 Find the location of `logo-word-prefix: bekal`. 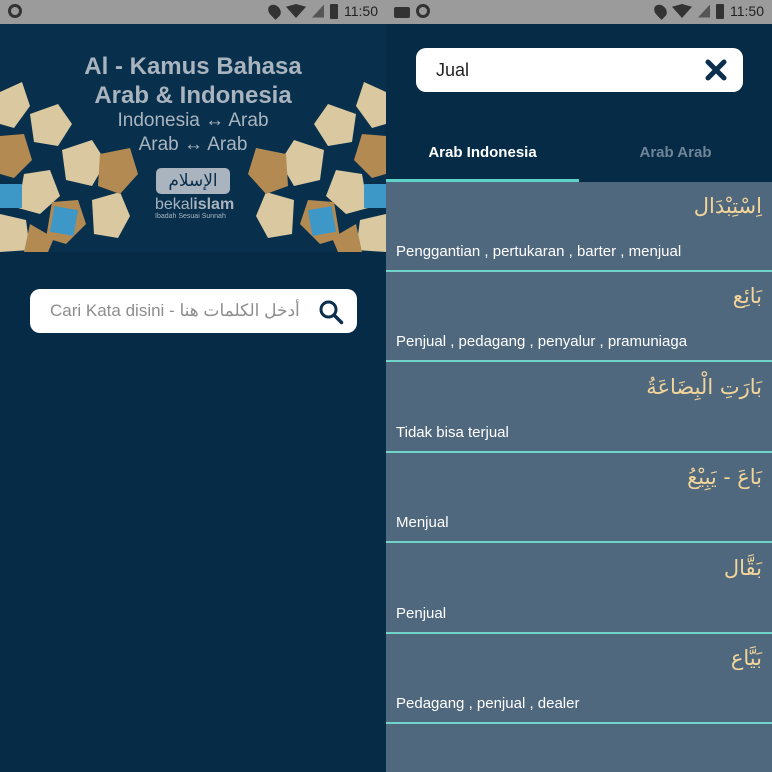

logo-word-prefix: bekal is located at coordinates (174, 204).